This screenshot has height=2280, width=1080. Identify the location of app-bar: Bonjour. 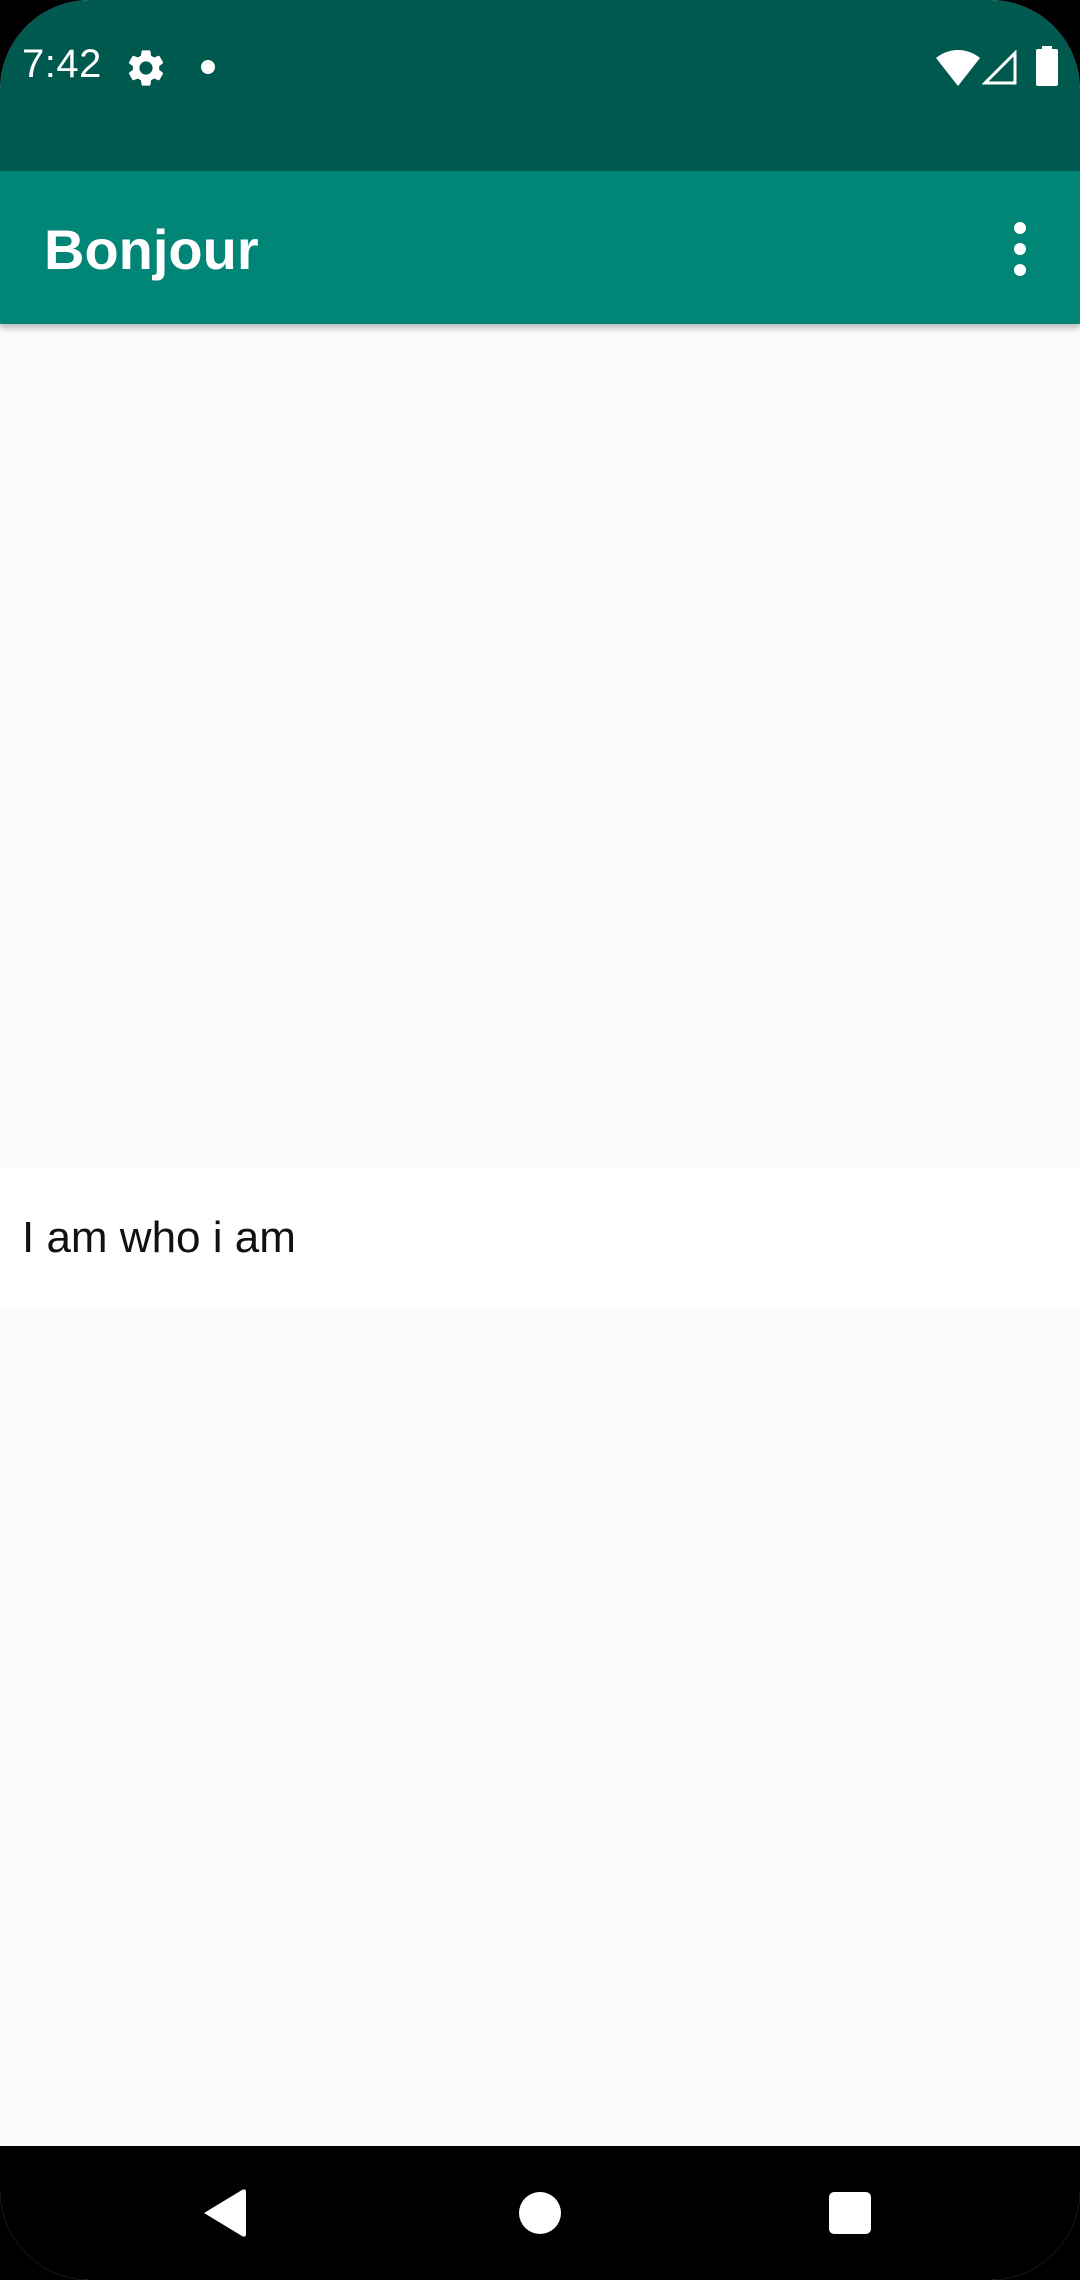
(540, 247).